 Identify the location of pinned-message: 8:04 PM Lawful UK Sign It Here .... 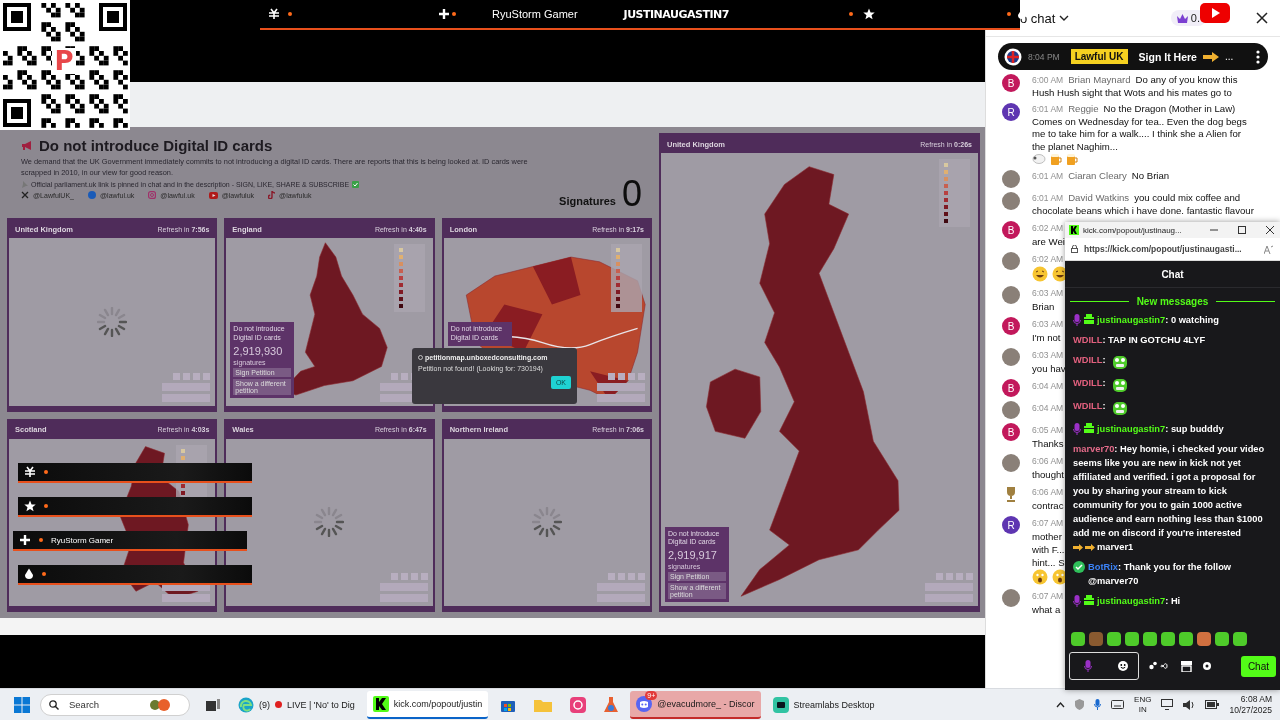
(1133, 56).